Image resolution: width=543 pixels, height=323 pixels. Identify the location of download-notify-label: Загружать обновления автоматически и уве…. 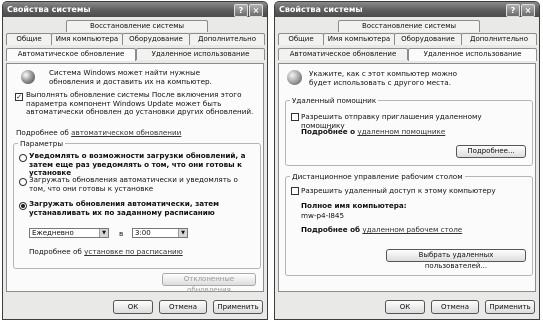
(133, 184).